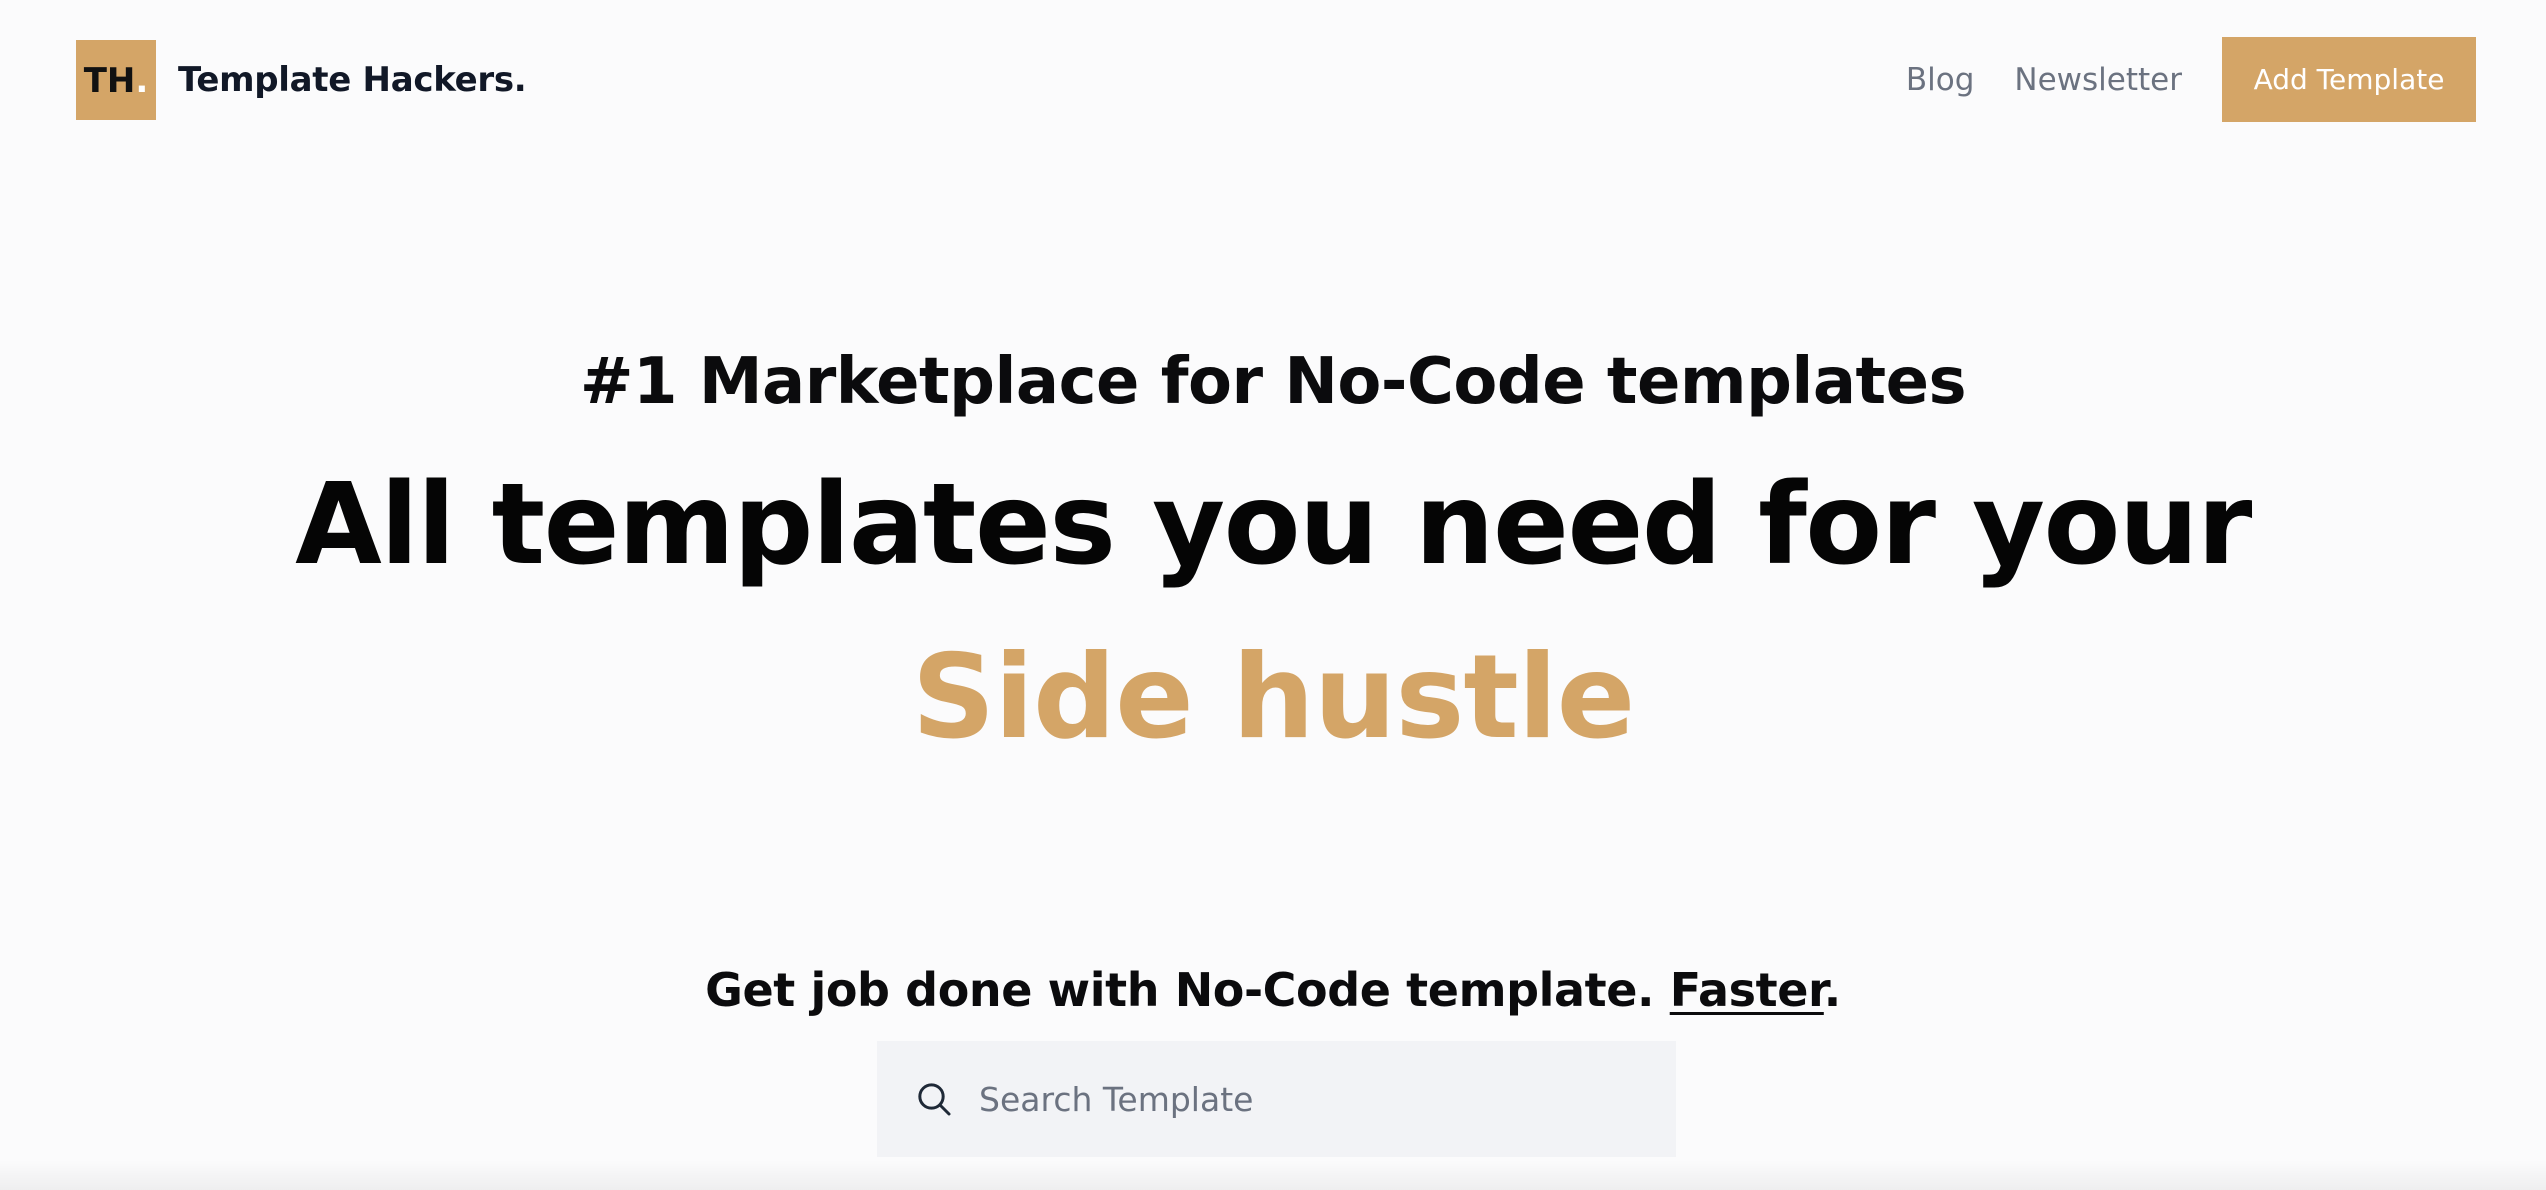  Describe the element at coordinates (109, 80) in the screenshot. I see `logo-text: TH` at that location.